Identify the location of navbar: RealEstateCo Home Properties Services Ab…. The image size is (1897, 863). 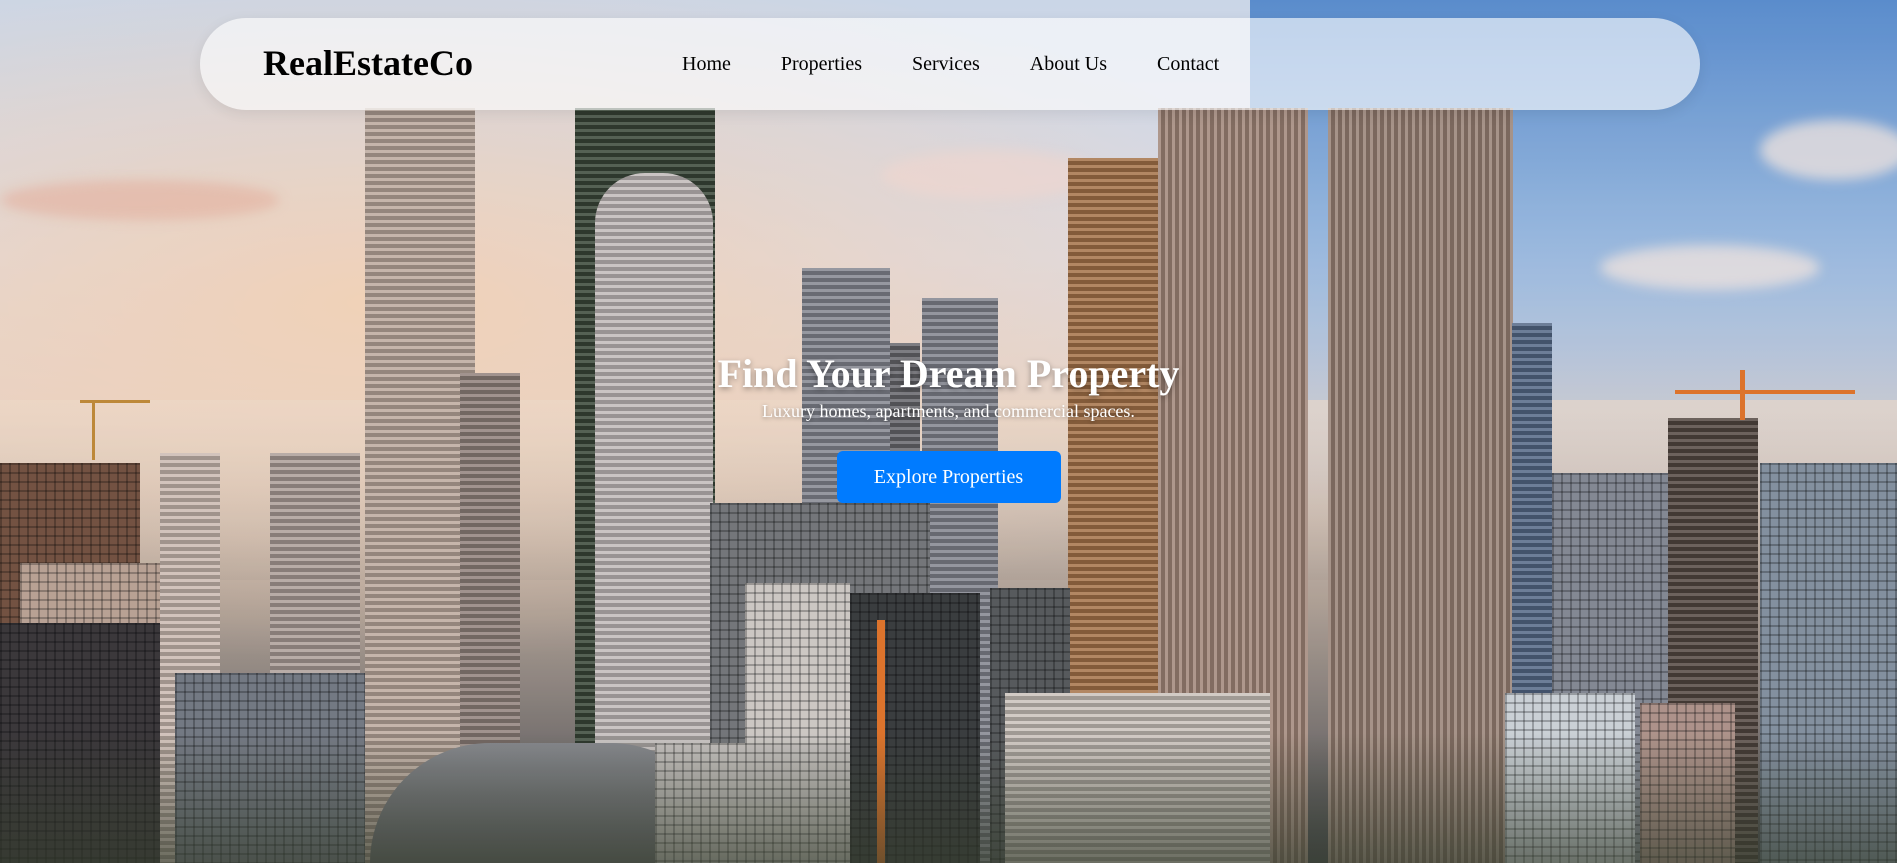
(950, 64).